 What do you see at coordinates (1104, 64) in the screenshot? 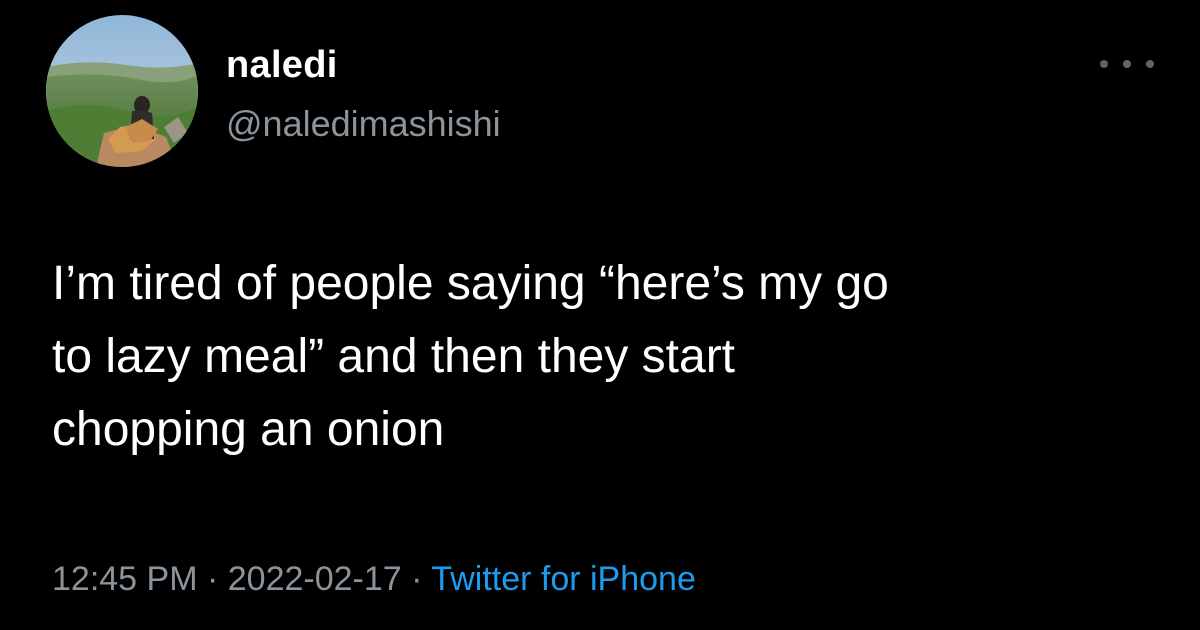
I see `more-horizontal-icon` at bounding box center [1104, 64].